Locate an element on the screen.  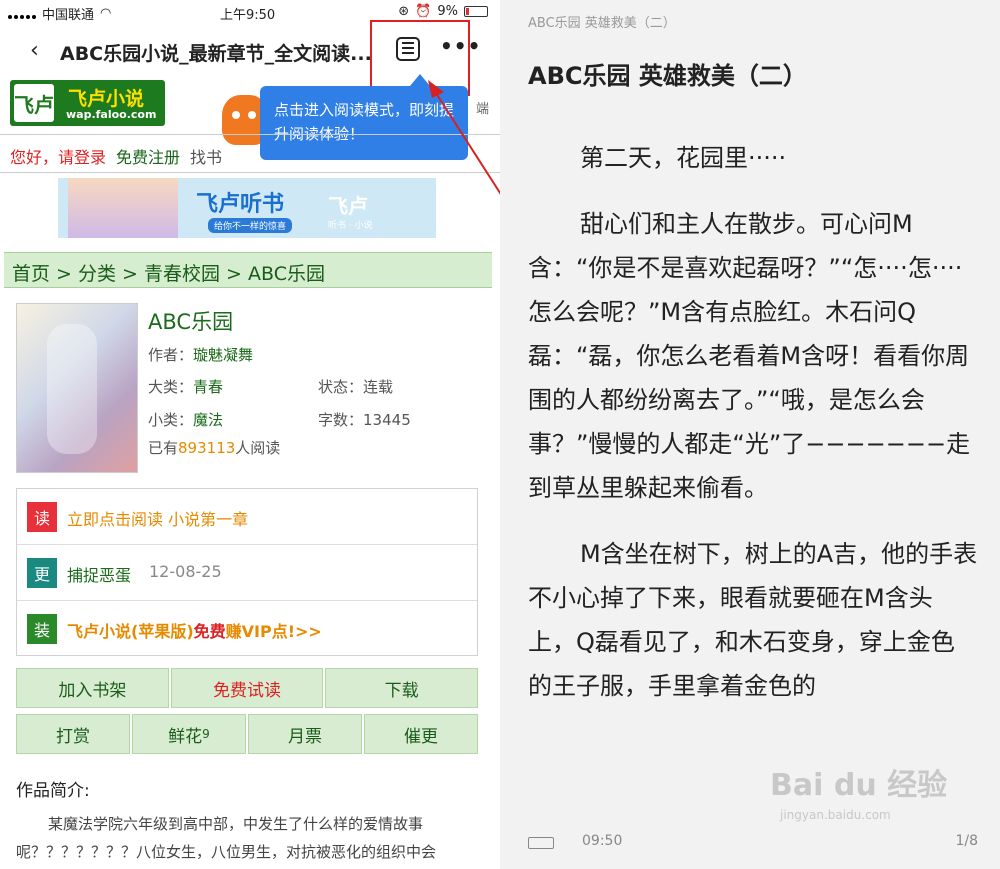
banner-illustration is located at coordinates (123, 208).